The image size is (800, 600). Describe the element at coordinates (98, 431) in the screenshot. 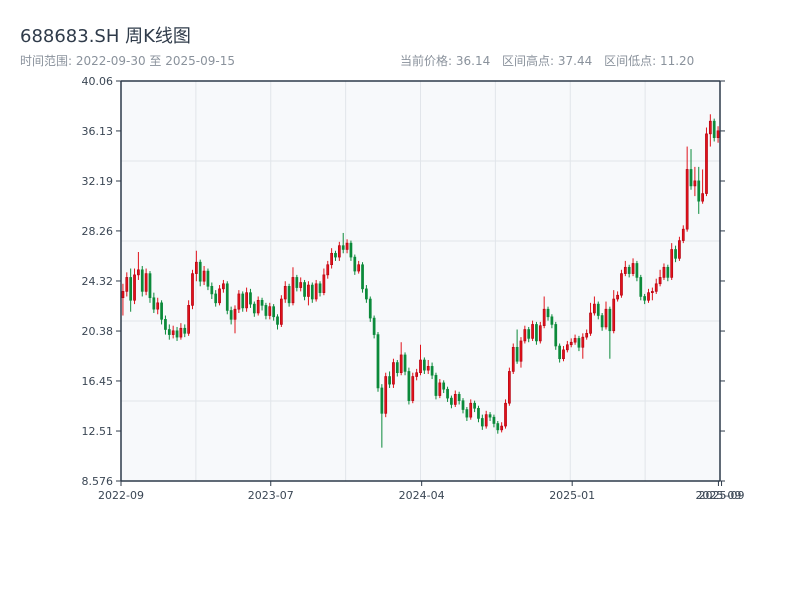

I see `y-tick-label: 12.51` at that location.